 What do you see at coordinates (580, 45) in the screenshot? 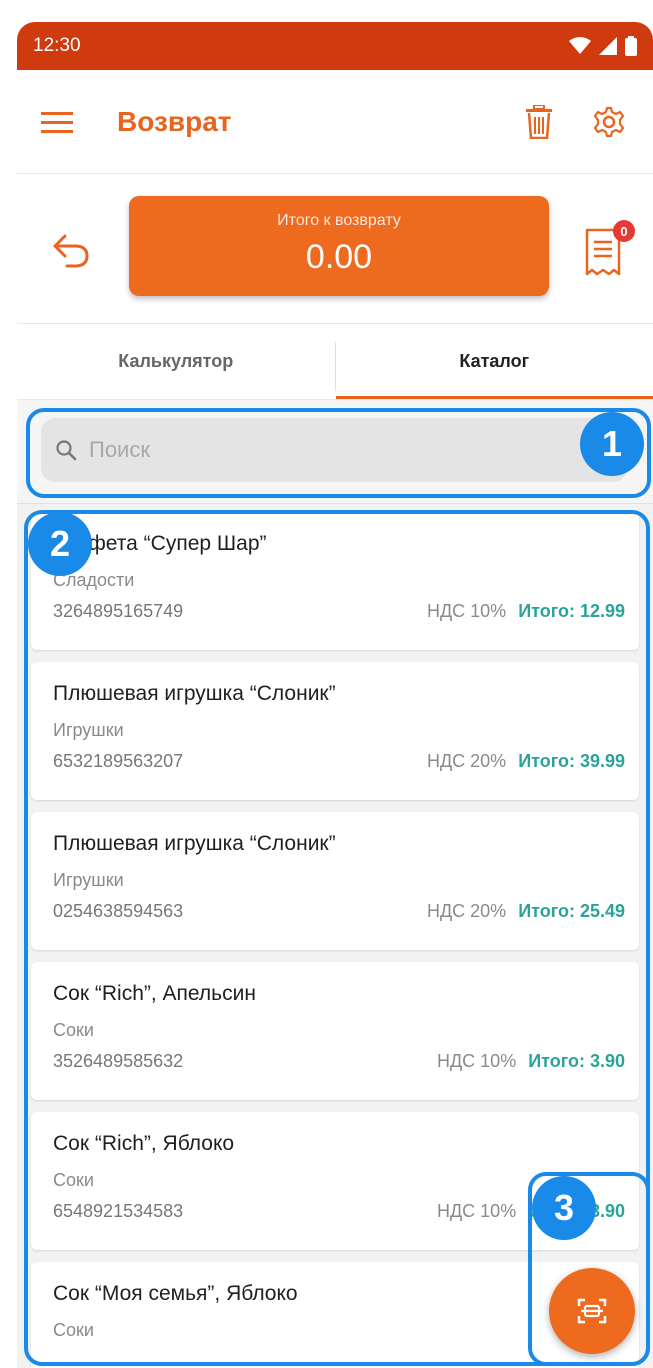
I see `wifi-icon` at bounding box center [580, 45].